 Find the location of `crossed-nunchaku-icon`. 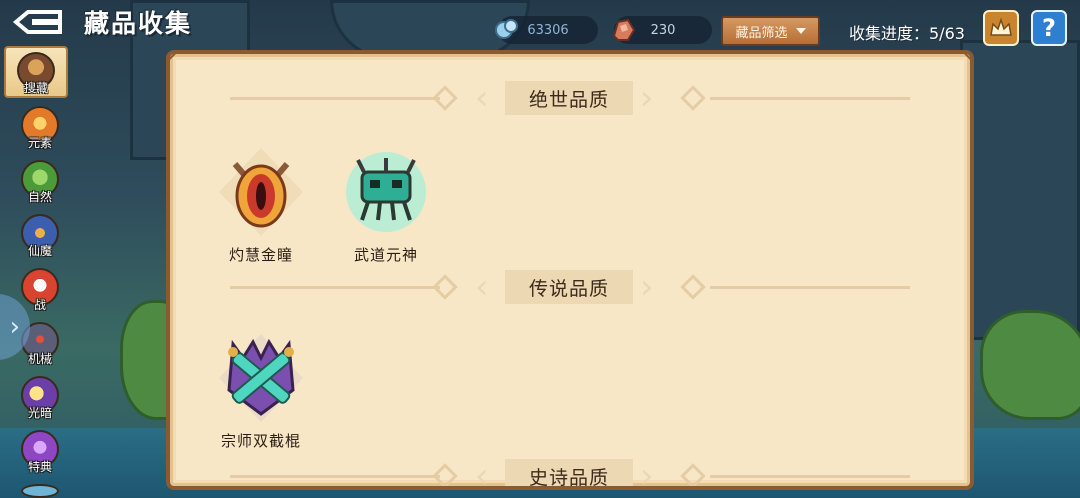

crossed-nunchaku-icon is located at coordinates (261, 378).